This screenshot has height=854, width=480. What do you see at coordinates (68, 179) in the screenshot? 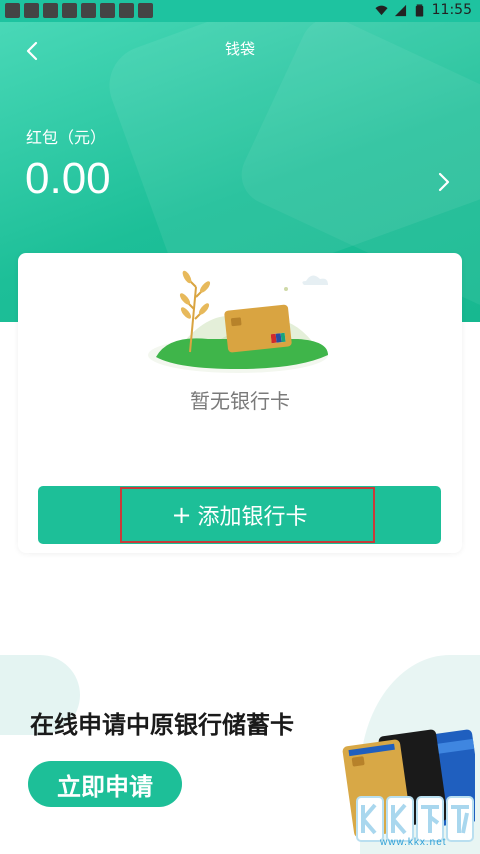
I see `red-packet-amount: 0.00` at bounding box center [68, 179].